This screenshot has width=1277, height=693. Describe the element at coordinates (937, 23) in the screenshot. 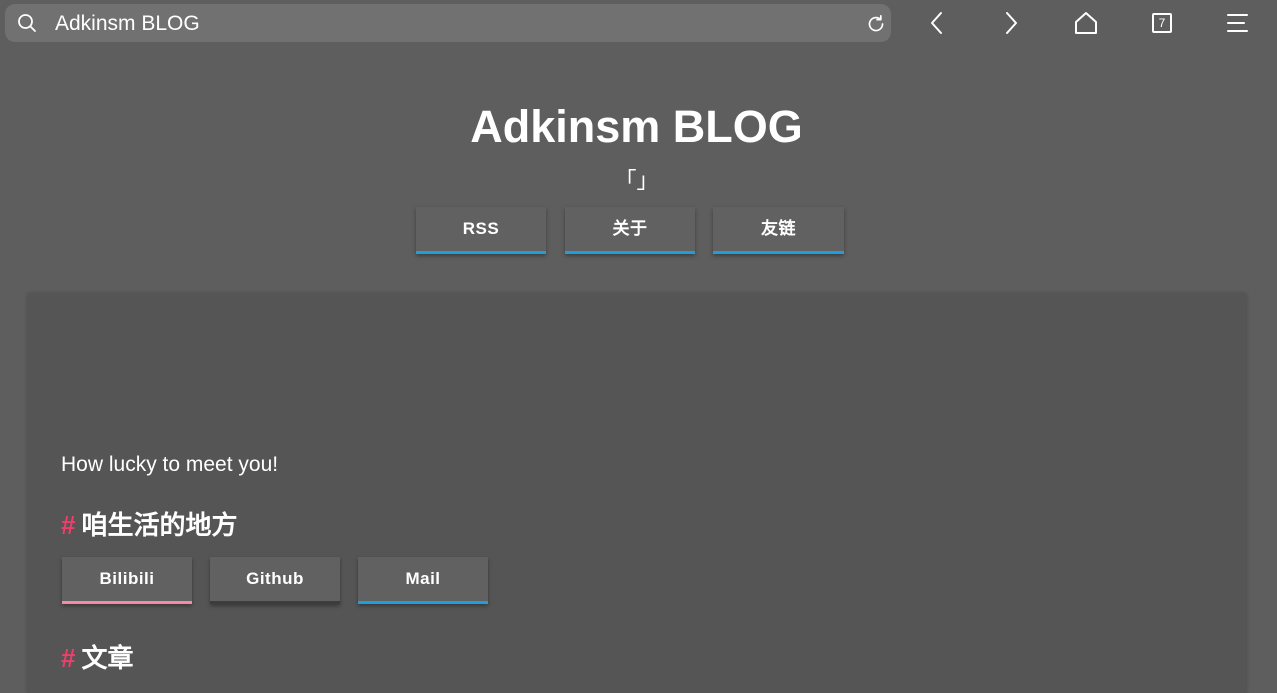

I see `back-icon` at that location.